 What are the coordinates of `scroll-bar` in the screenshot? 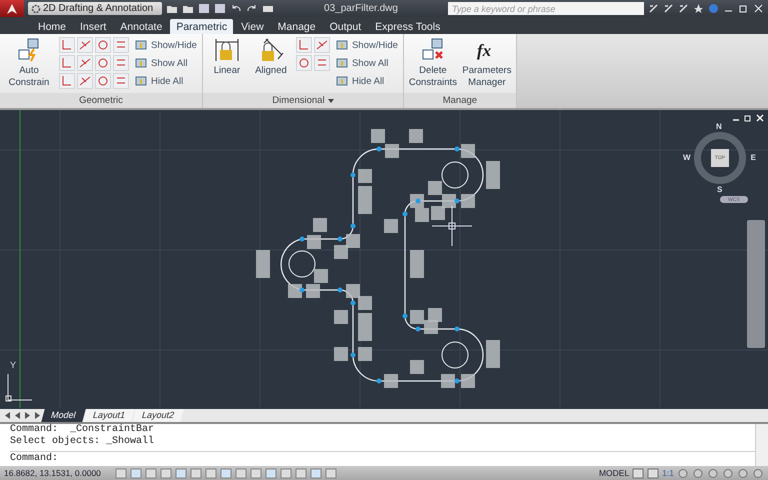 It's located at (761, 445).